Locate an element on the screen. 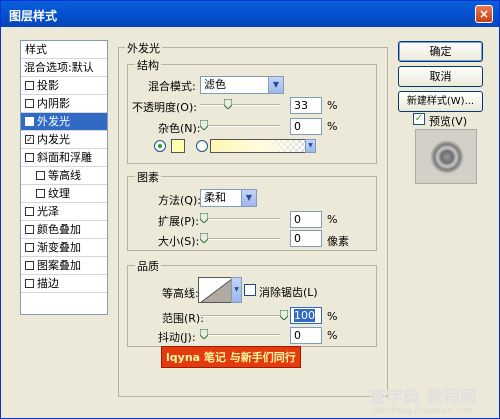  gradient-picker-button: ▼ is located at coordinates (310, 146).